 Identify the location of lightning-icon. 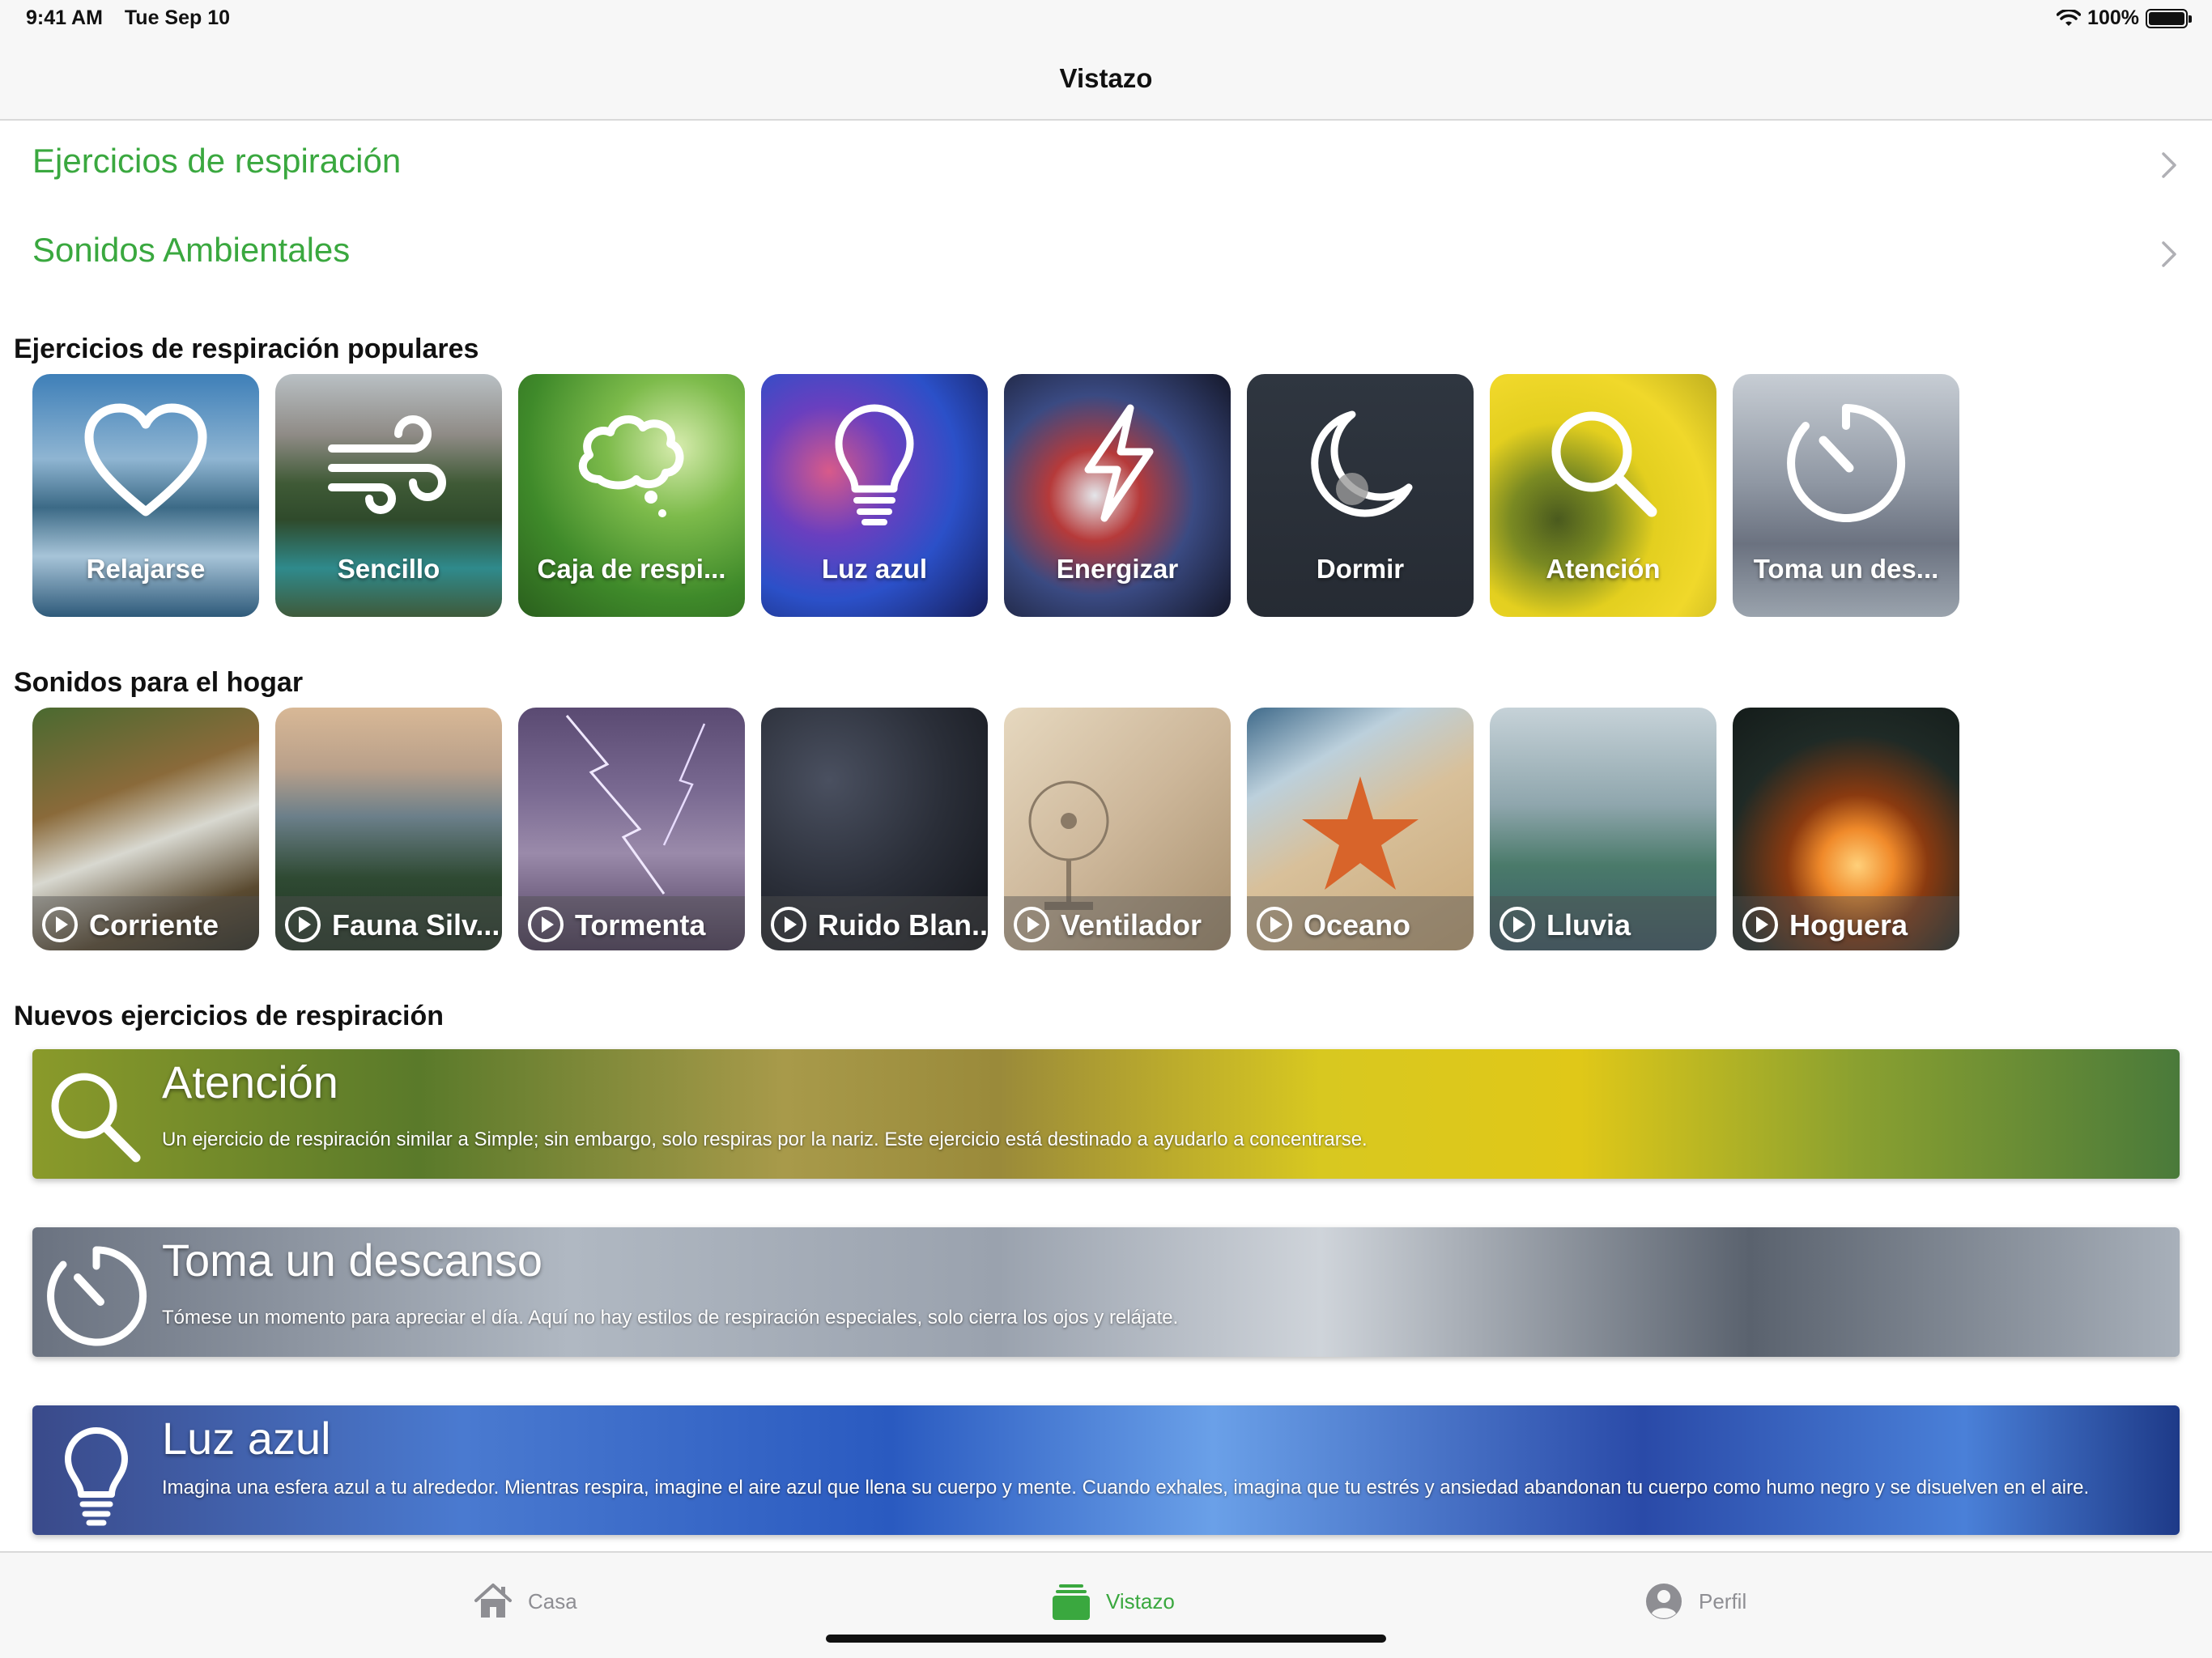
(1119, 463).